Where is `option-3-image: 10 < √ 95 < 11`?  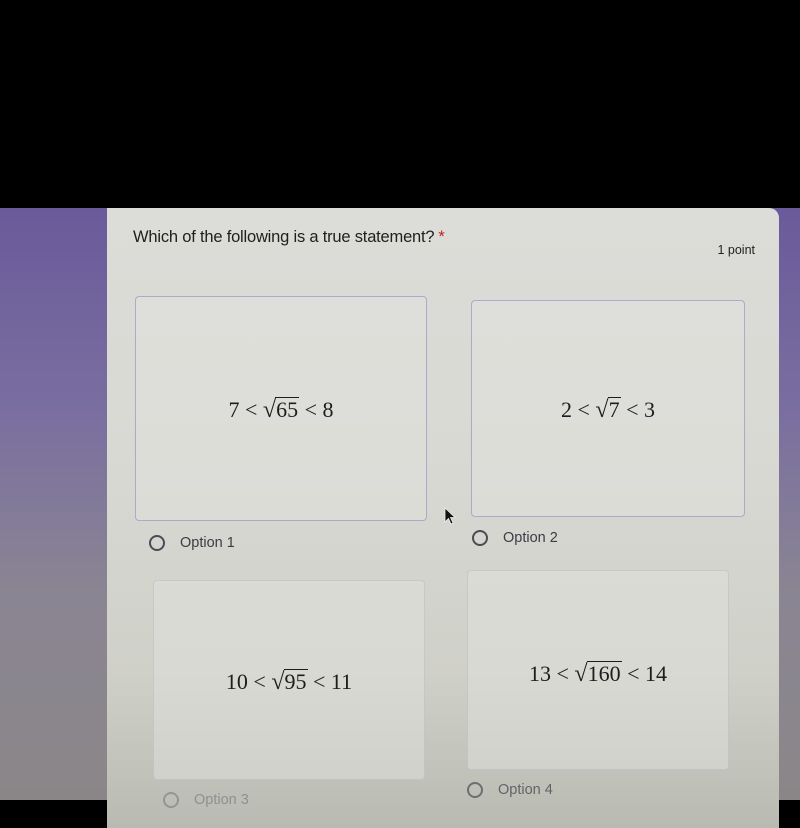 option-3-image: 10 < √ 95 < 11 is located at coordinates (289, 680).